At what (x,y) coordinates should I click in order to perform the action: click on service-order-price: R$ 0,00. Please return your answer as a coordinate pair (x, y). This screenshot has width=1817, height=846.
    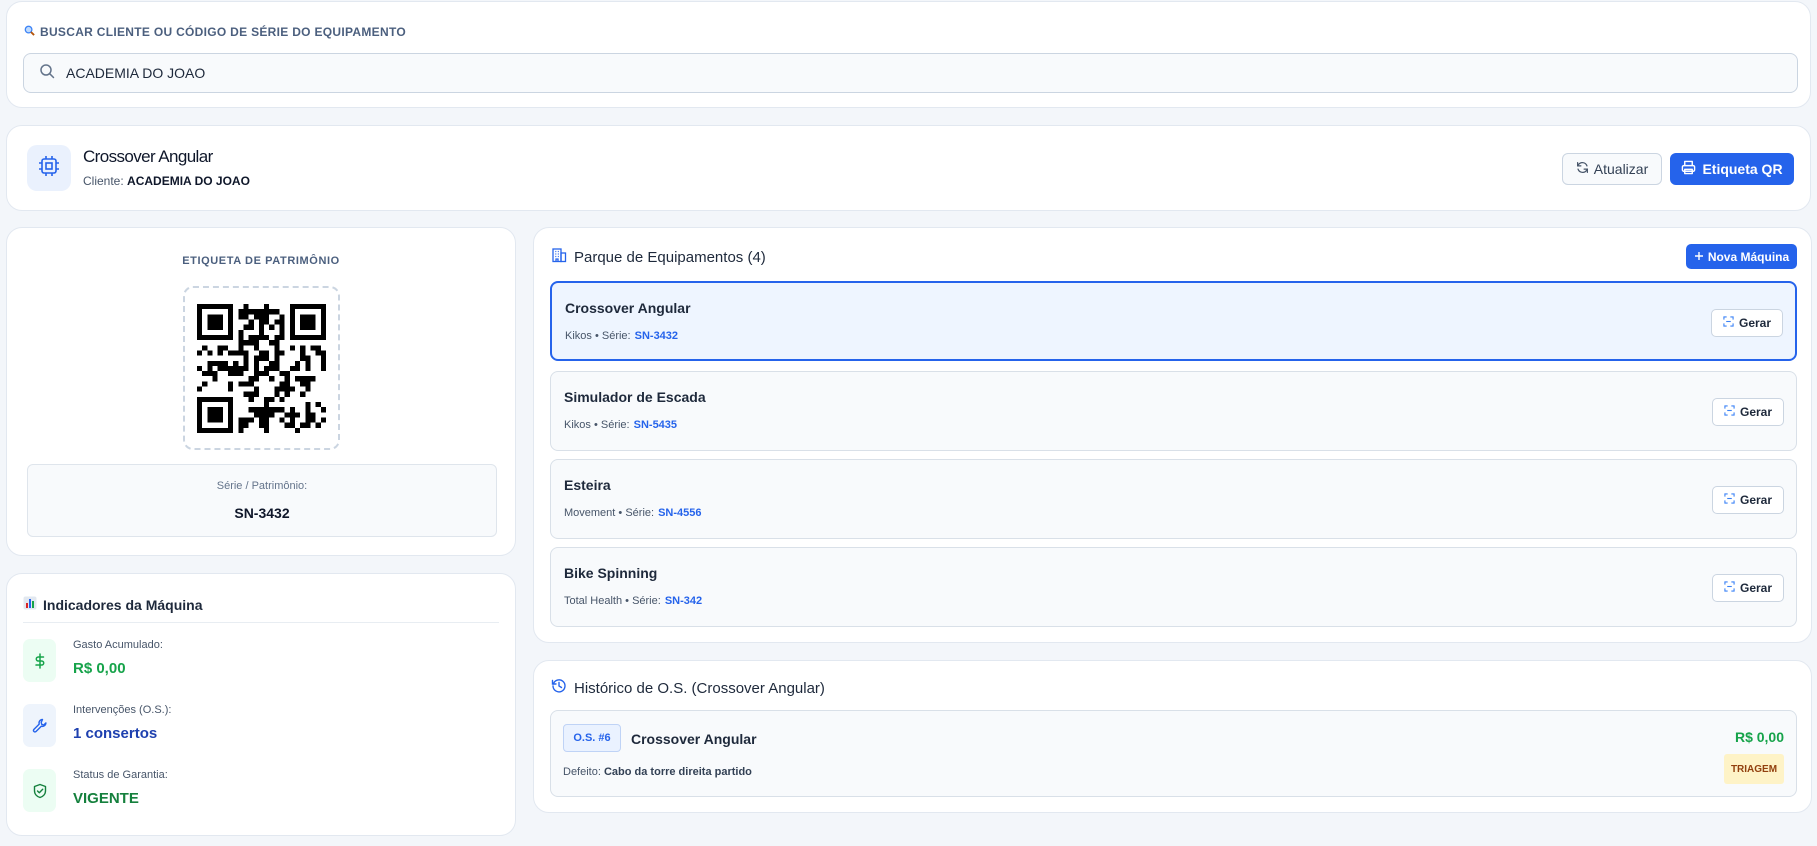
    Looking at the image, I should click on (1759, 737).